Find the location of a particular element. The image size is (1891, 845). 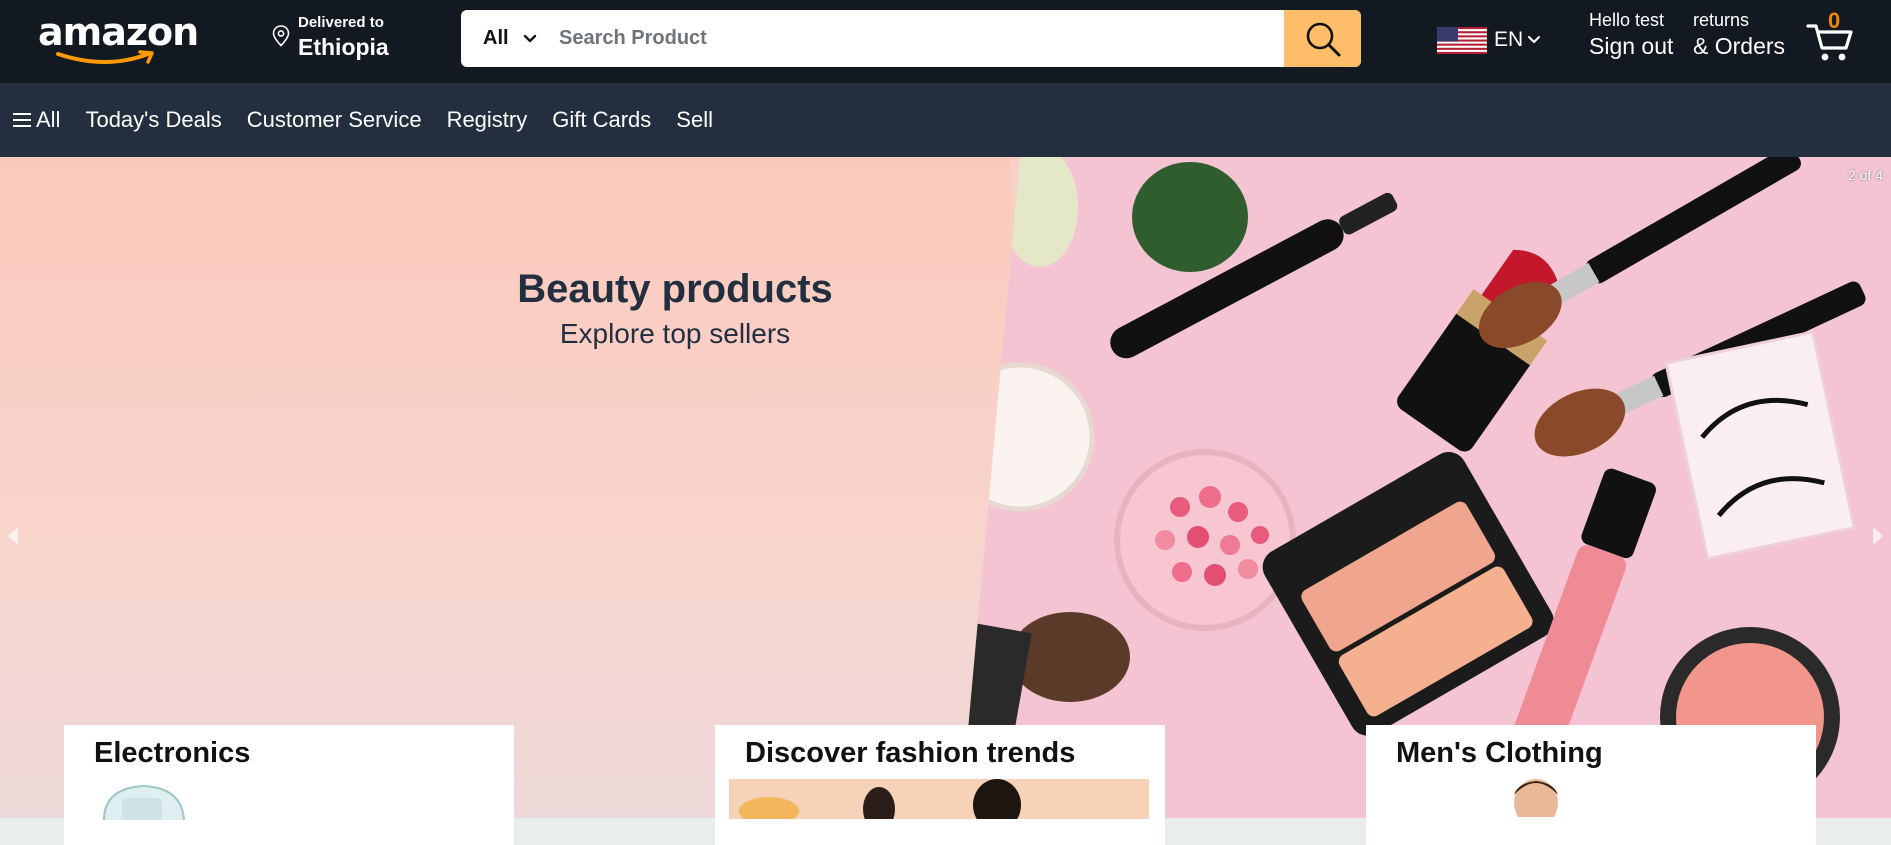

search-category-select: All is located at coordinates (506, 38).